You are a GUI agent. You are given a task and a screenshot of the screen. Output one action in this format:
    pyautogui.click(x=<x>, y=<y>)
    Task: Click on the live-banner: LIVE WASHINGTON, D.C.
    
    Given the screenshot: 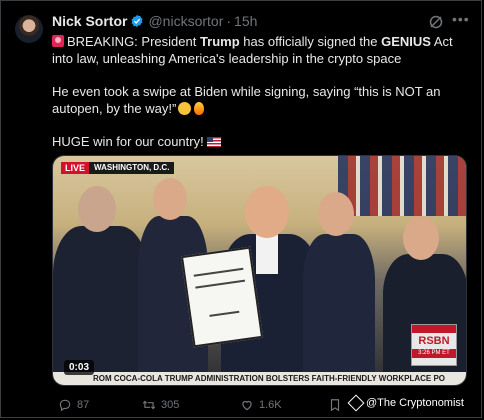 What is the action you would take?
    pyautogui.click(x=118, y=168)
    